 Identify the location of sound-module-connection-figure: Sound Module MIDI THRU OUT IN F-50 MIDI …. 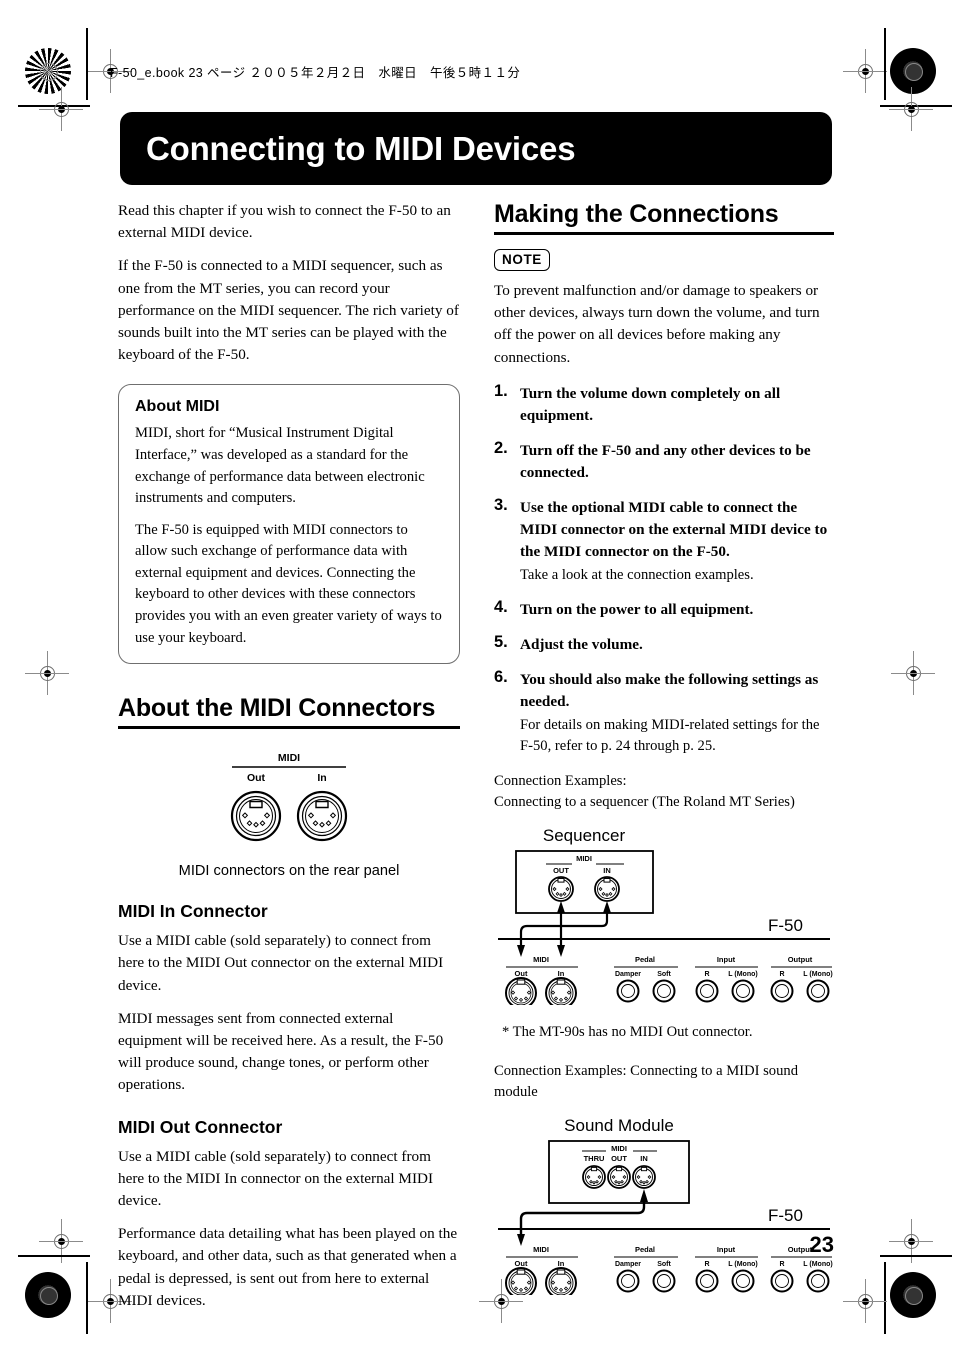
(664, 1207).